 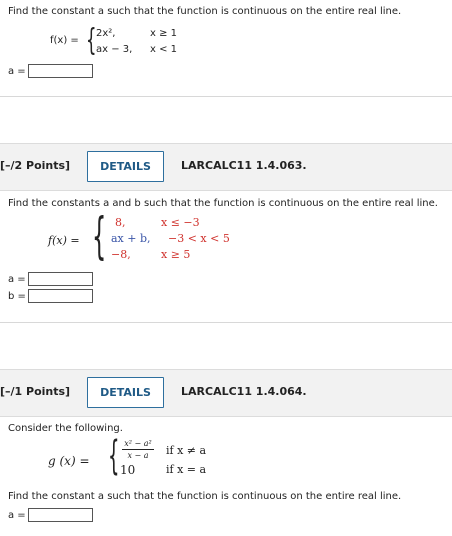 I want to click on q2-details-button: DETAILS, so click(x=125, y=166).